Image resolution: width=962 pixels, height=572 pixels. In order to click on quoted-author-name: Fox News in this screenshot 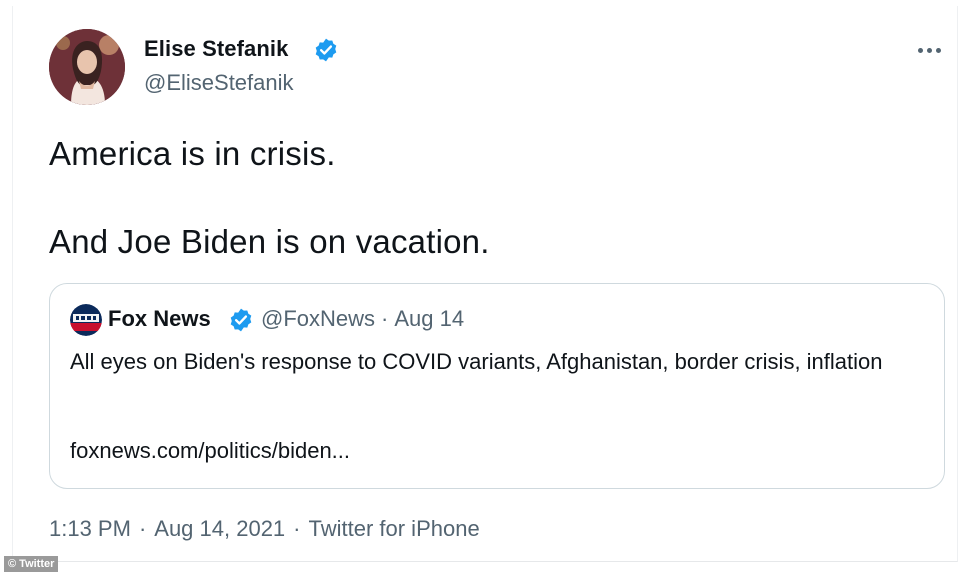, I will do `click(159, 319)`.